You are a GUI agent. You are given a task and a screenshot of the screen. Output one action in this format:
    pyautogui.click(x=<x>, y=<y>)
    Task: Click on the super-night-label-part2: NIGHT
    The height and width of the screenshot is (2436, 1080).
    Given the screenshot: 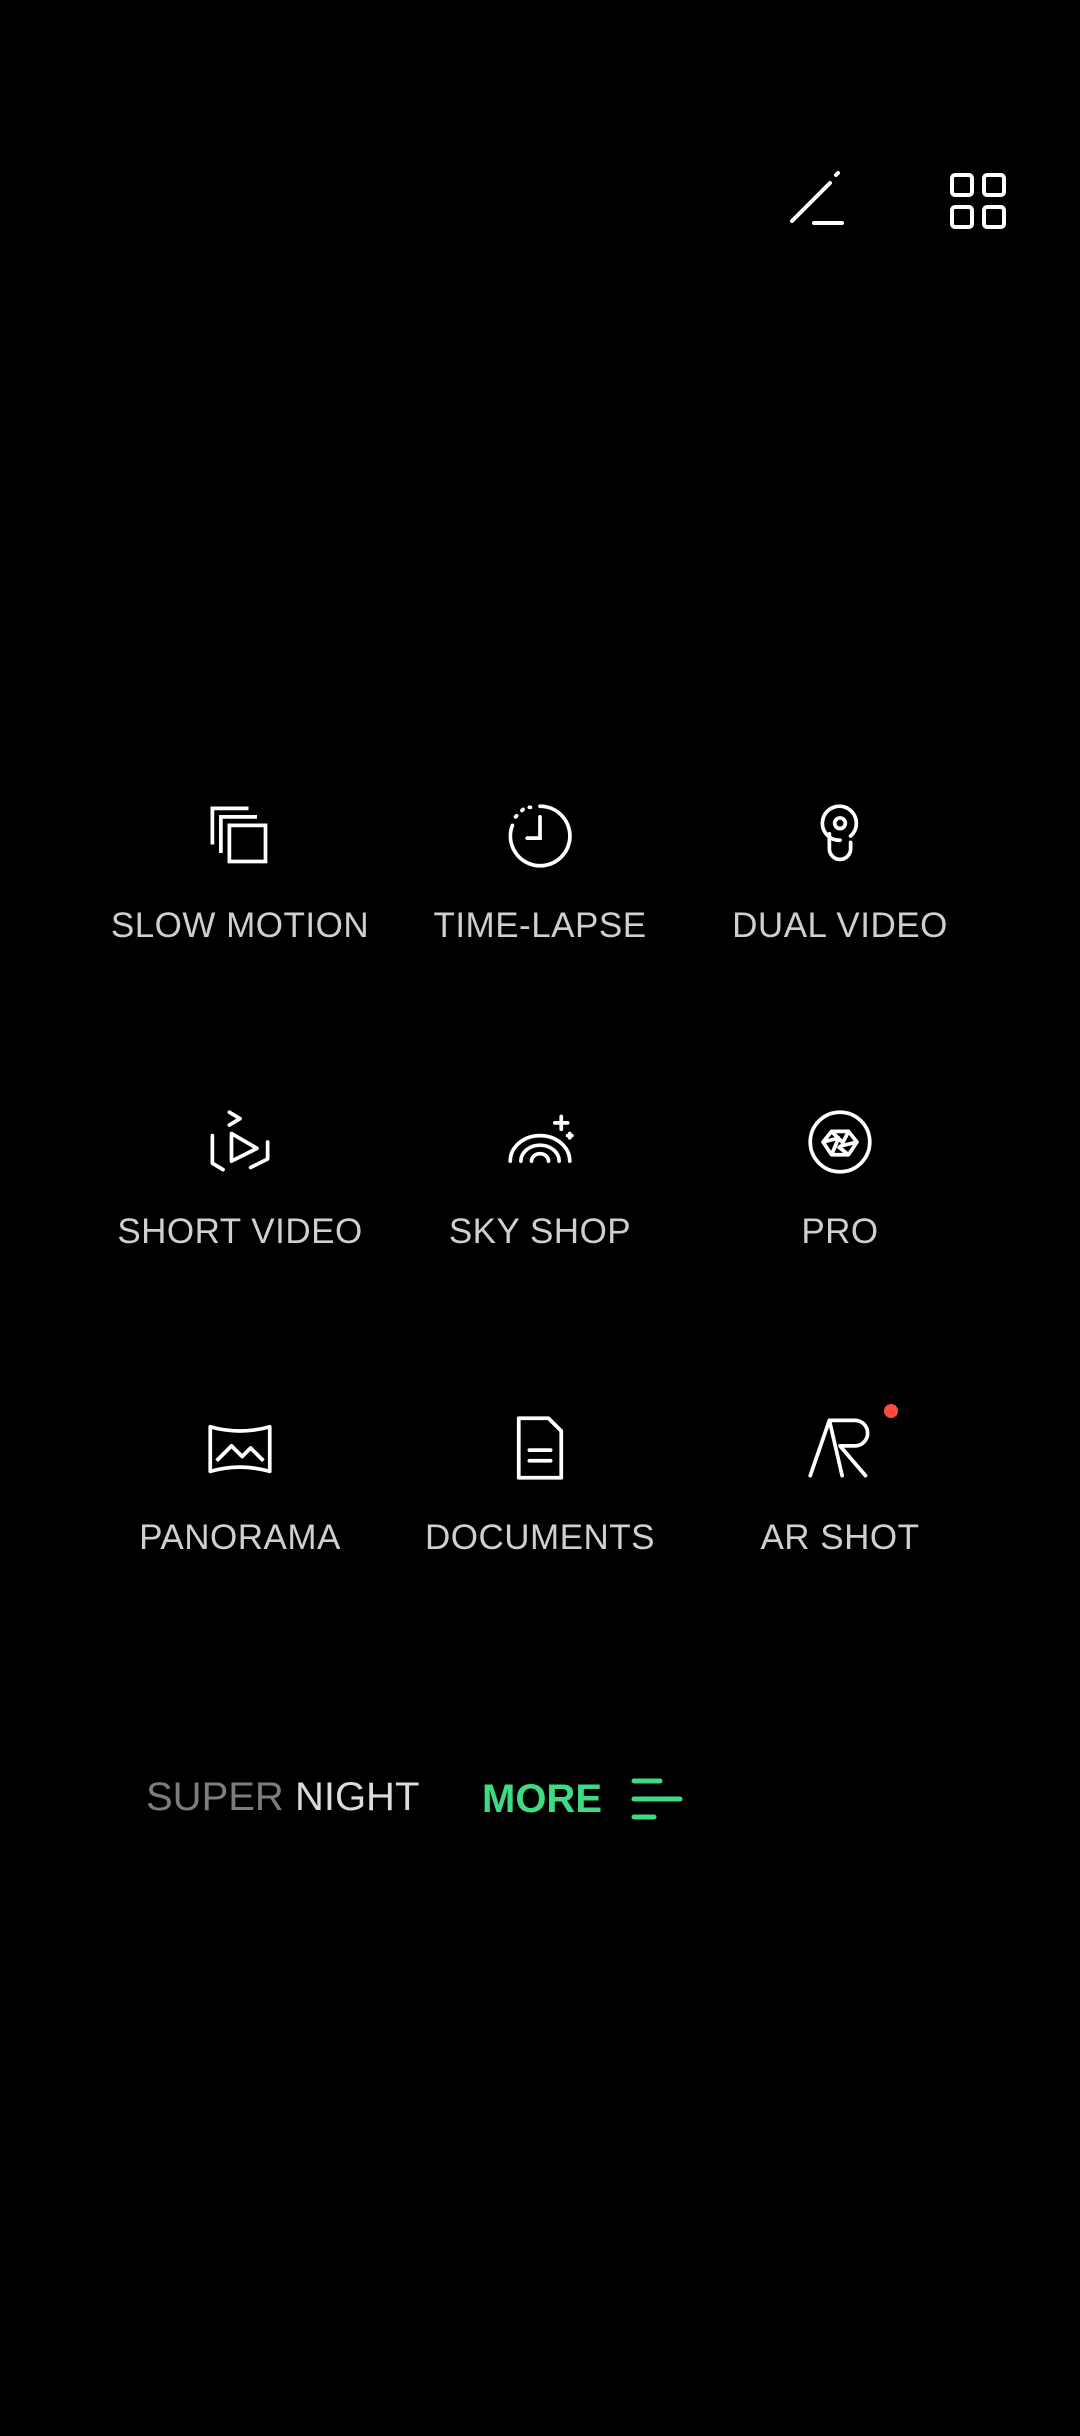 What is the action you would take?
    pyautogui.click(x=357, y=1797)
    